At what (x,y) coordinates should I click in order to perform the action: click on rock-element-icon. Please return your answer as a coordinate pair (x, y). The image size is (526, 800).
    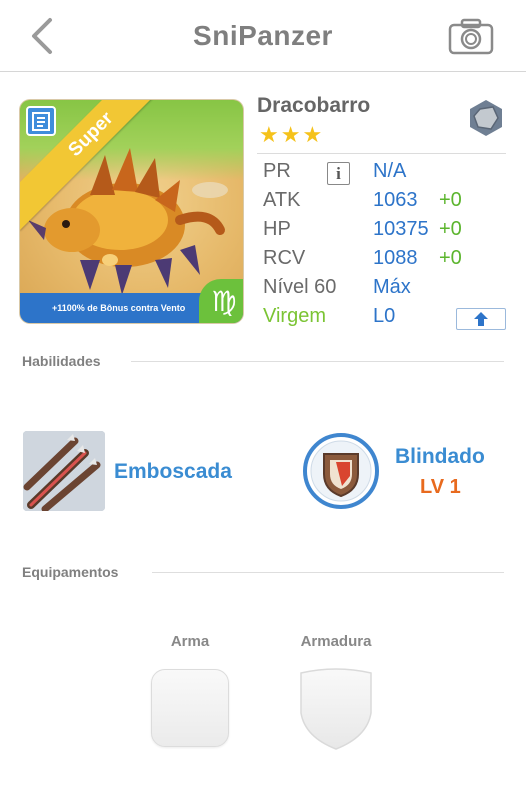
    Looking at the image, I should click on (486, 118).